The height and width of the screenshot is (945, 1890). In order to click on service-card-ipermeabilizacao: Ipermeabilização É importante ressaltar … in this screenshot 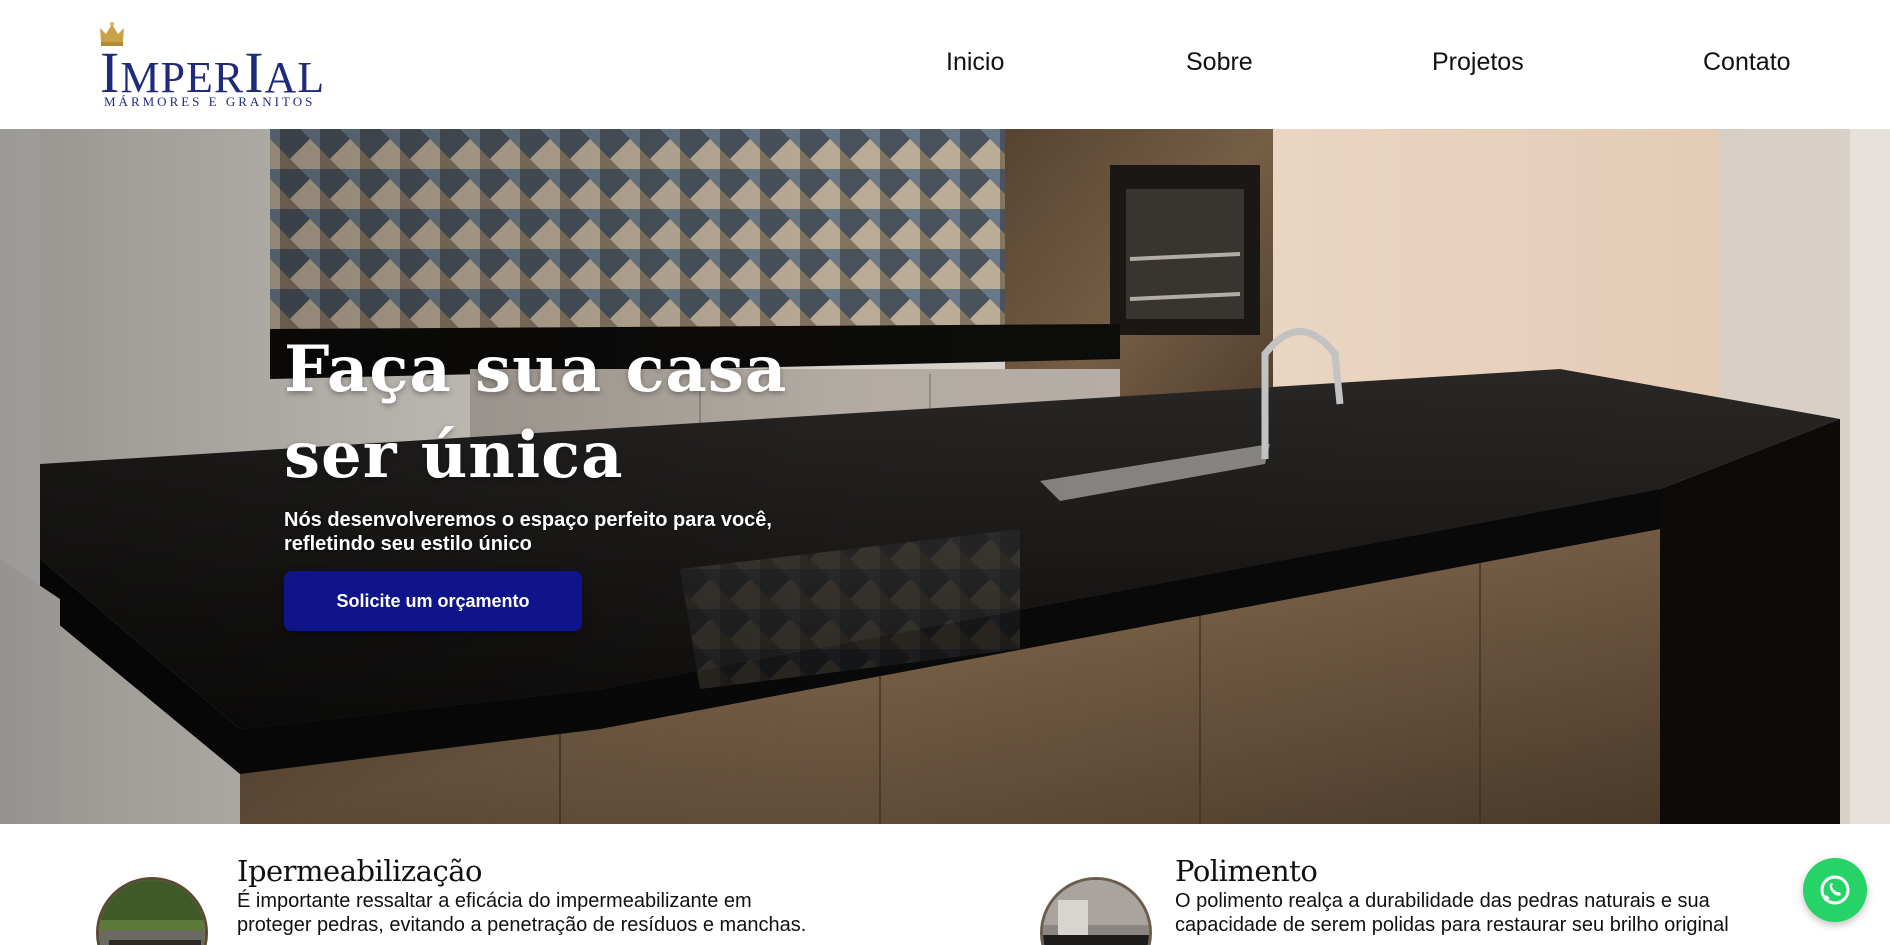, I will do `click(472, 884)`.